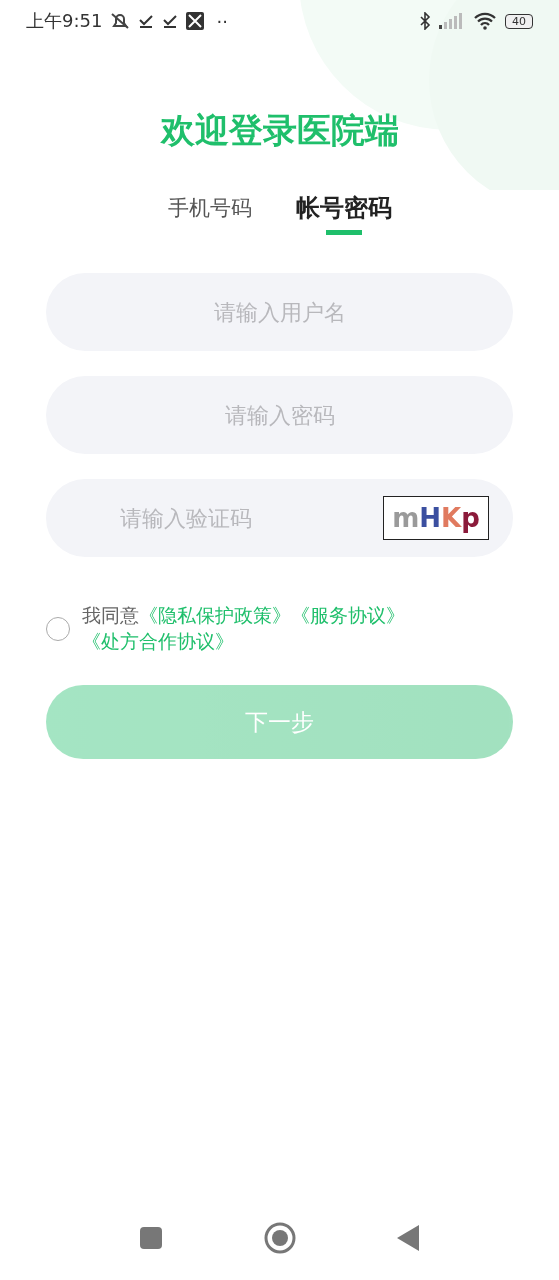 The image size is (559, 1280). Describe the element at coordinates (279, 130) in the screenshot. I see `page-title: 欢迎登录医院端` at that location.